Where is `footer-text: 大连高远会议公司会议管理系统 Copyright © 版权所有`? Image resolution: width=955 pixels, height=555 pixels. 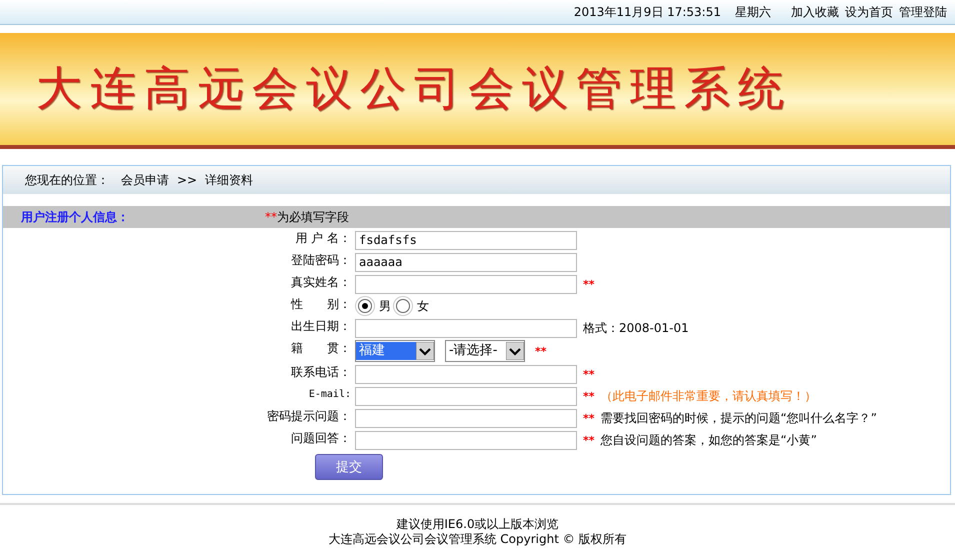 footer-text: 大连高远会议公司会议管理系统 Copyright © 版权所有 is located at coordinates (477, 539).